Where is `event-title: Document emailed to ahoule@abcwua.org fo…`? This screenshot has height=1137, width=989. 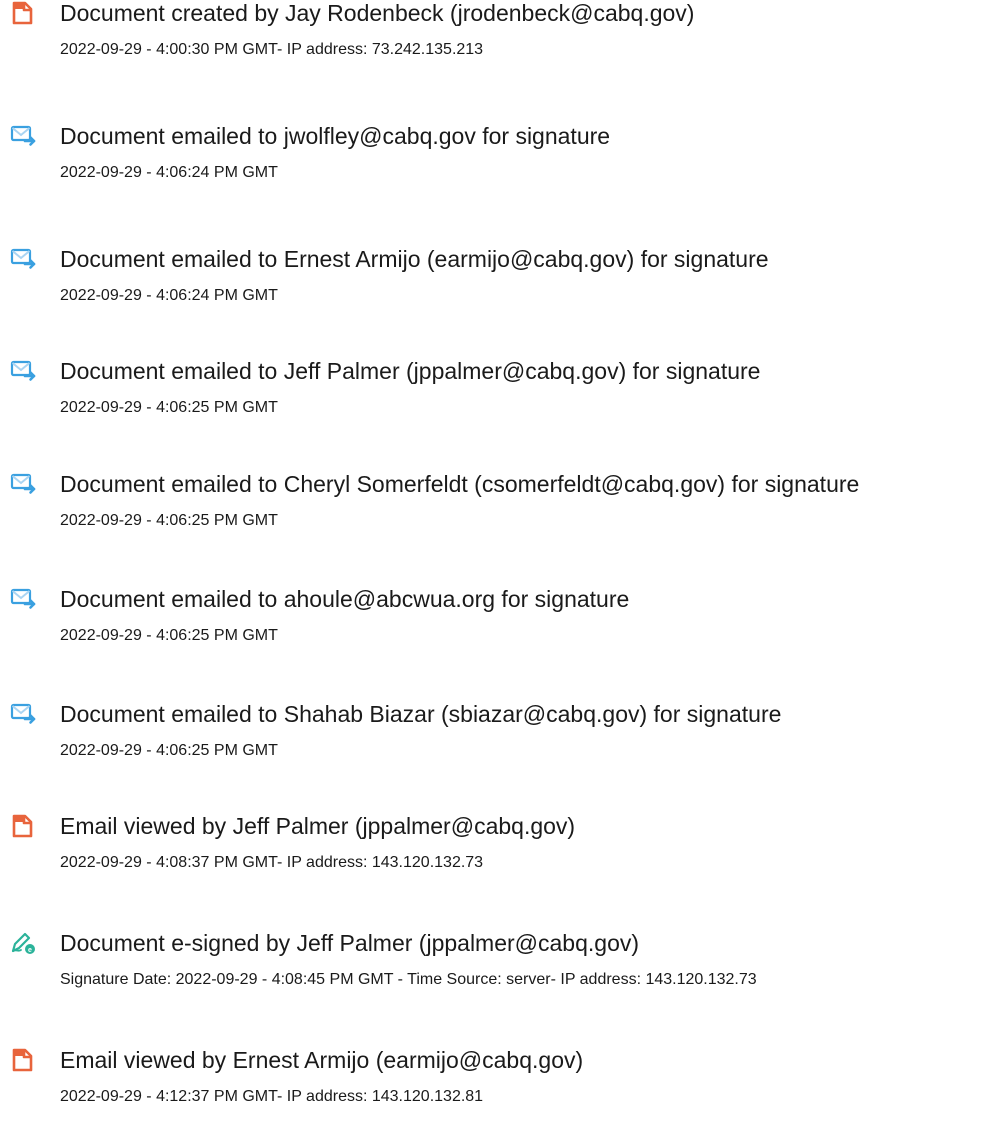
event-title: Document emailed to ahoule@abcwua.org fo… is located at coordinates (345, 599).